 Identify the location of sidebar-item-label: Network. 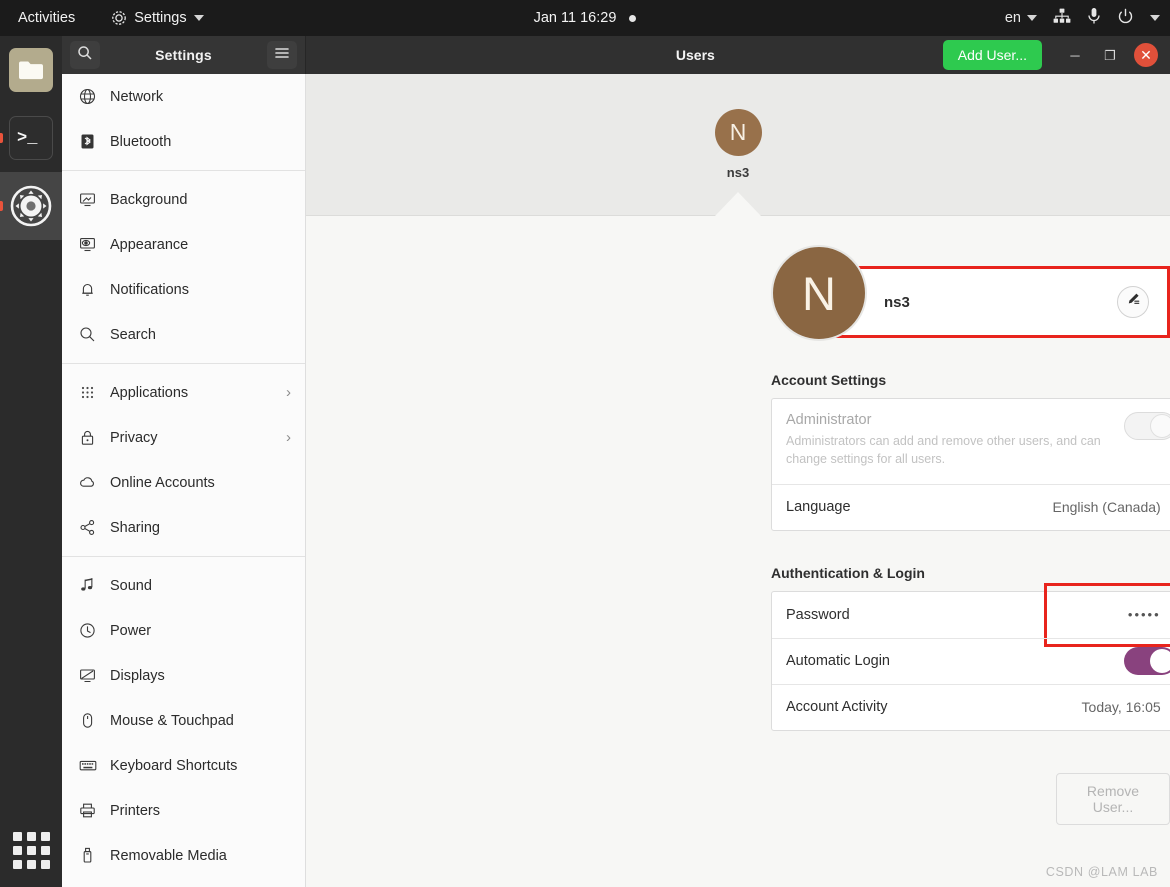
(137, 96).